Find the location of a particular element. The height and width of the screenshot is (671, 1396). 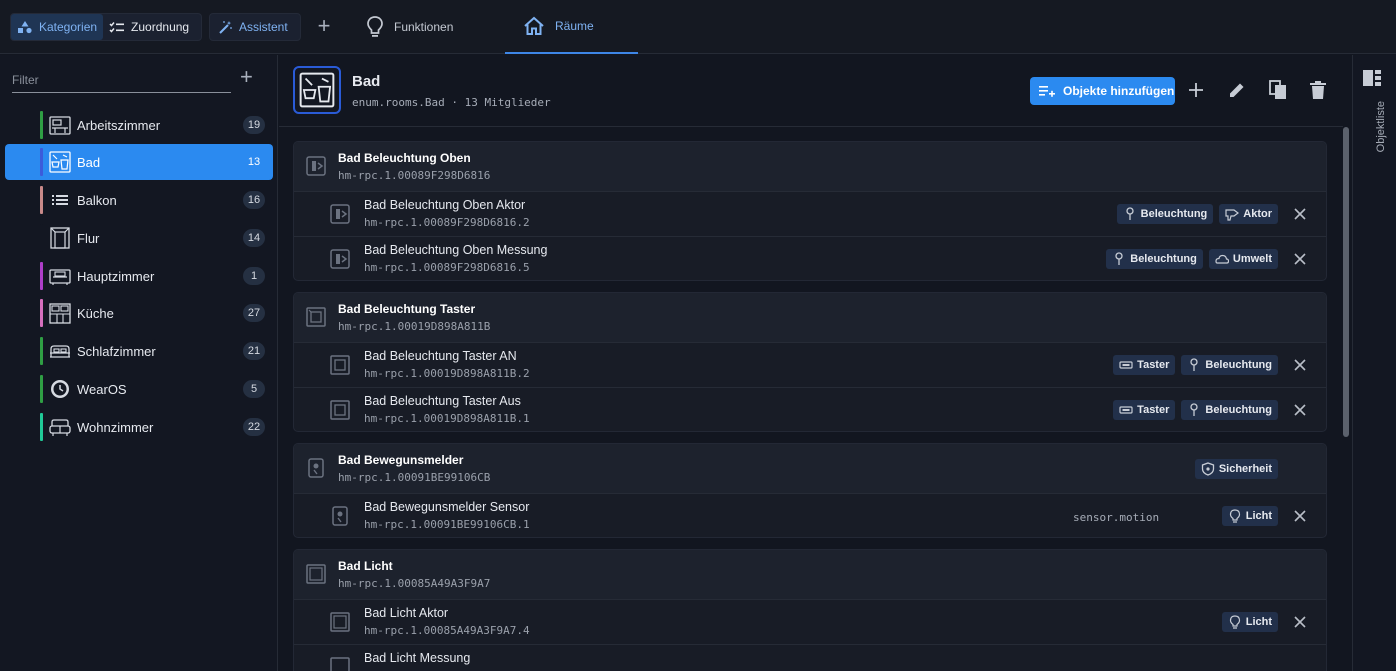

group-header: Bad Licht hm-rpc.1.00085A49A3F9A7 is located at coordinates (810, 574).